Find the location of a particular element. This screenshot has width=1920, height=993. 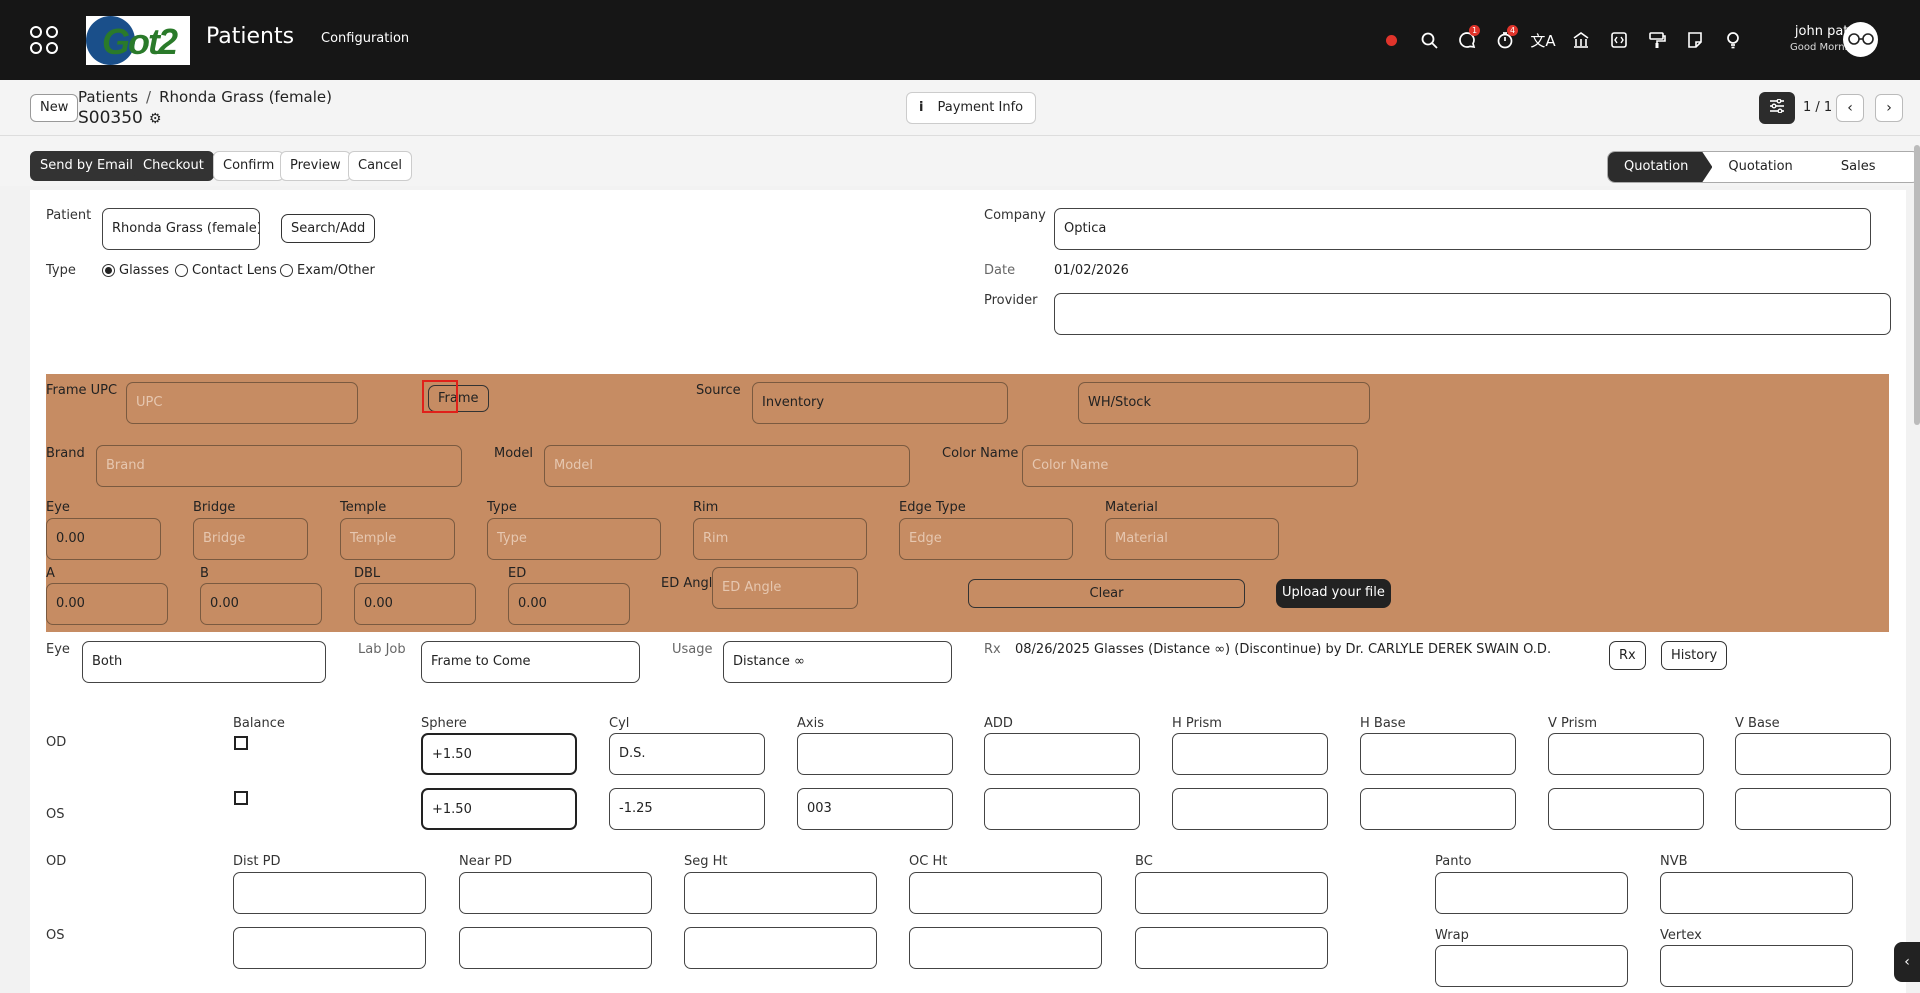

company-logo: Got2 is located at coordinates (138, 40).